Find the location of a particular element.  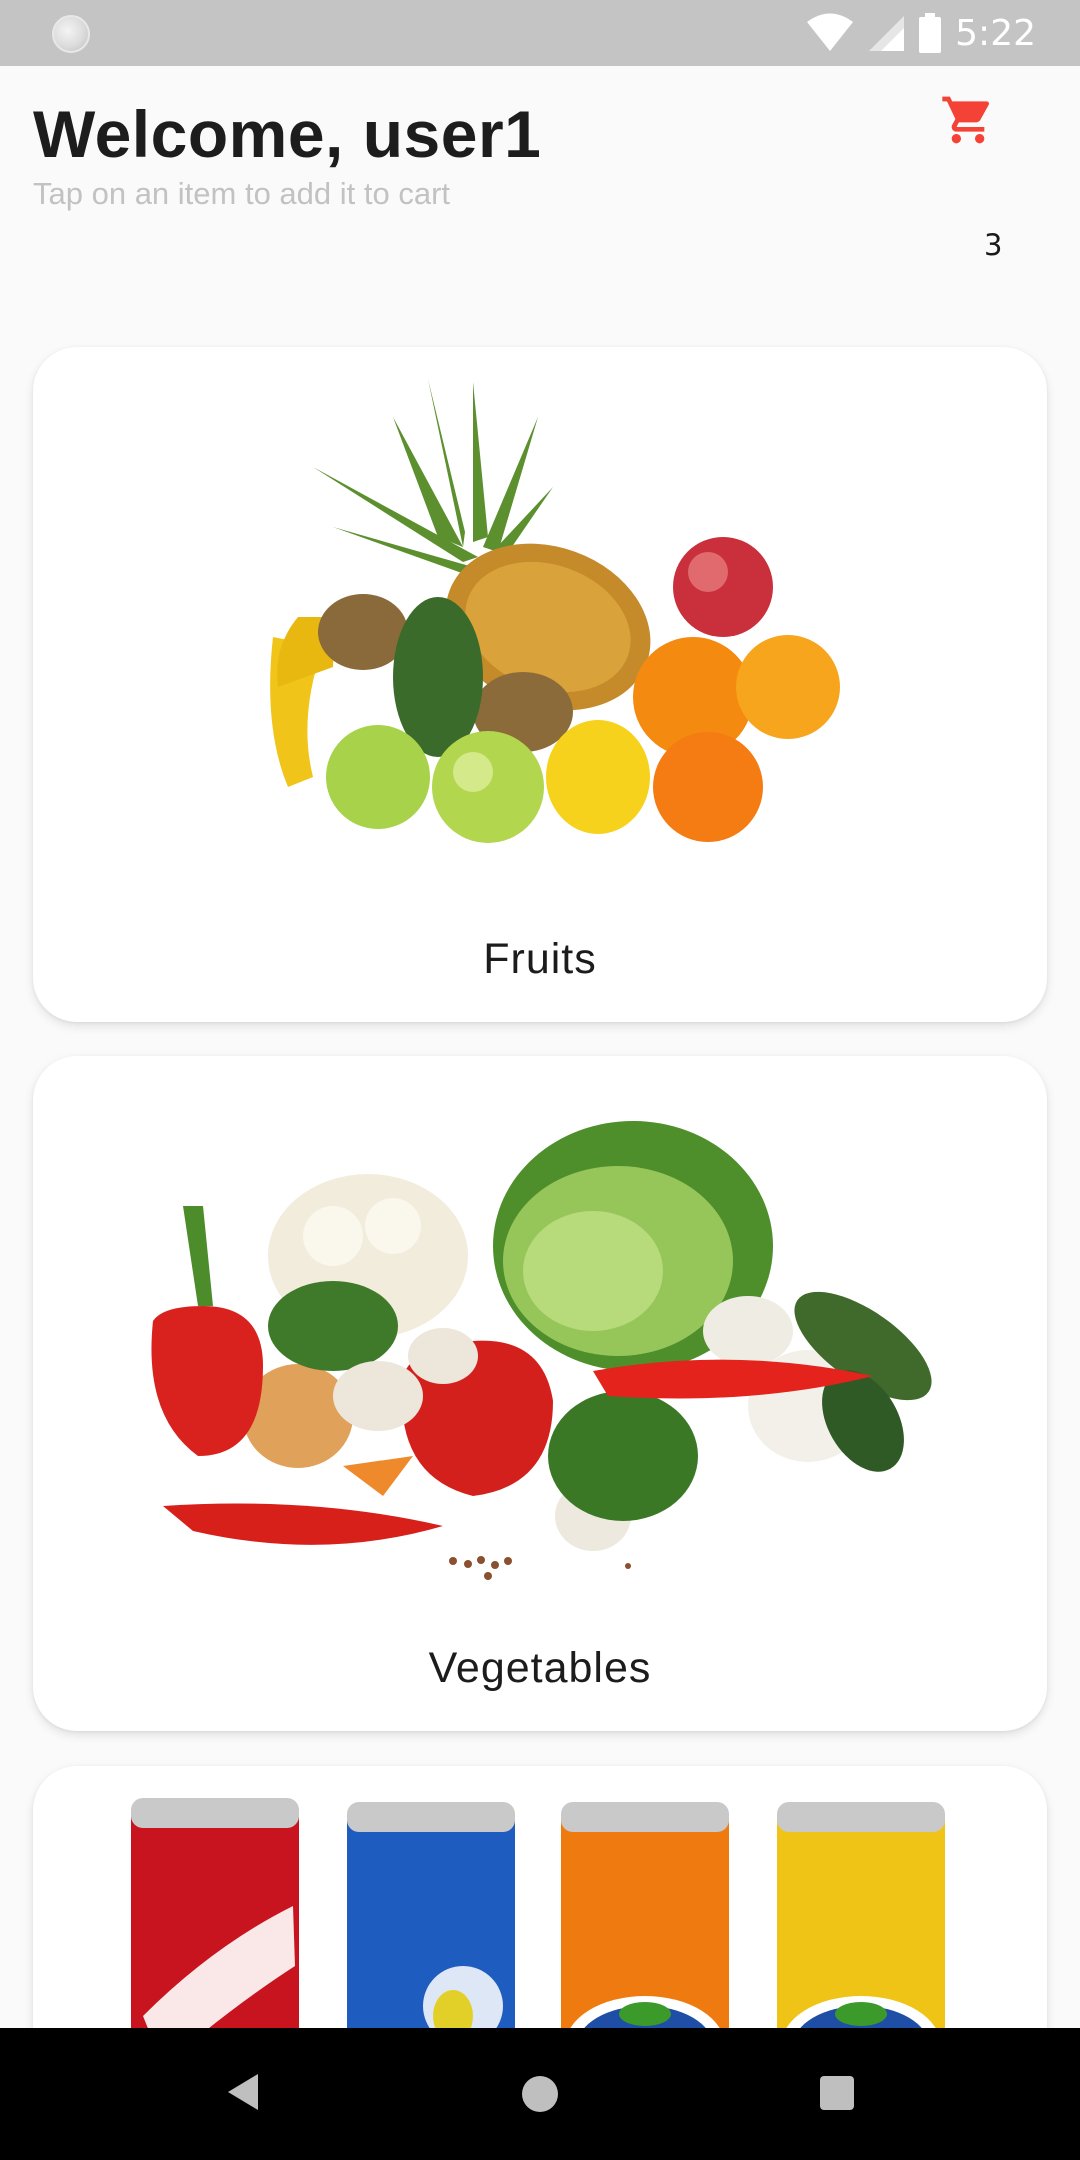

cart-icon is located at coordinates (966, 120).